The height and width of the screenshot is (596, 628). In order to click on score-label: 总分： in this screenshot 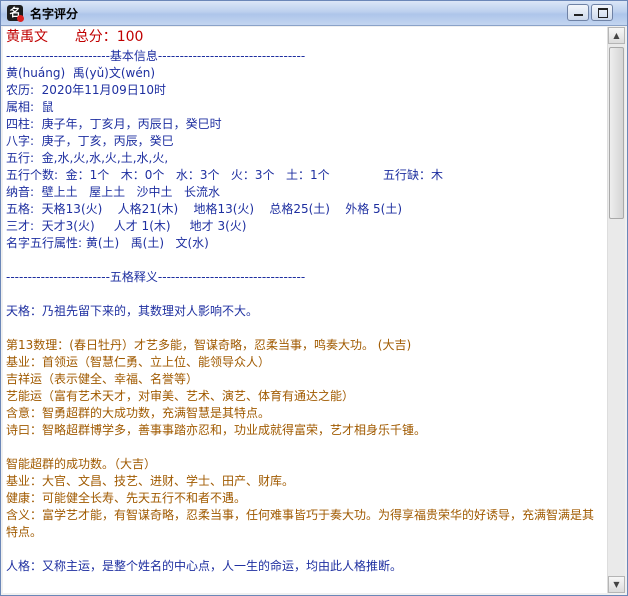, I will do `click(95, 37)`.